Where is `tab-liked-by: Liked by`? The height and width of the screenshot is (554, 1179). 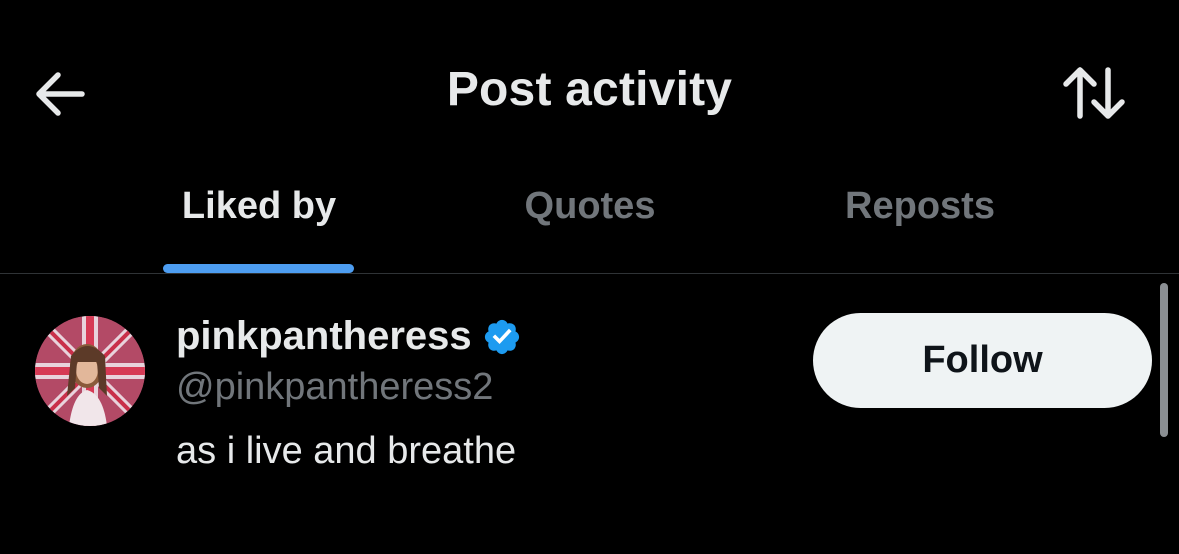
tab-liked-by: Liked by is located at coordinates (259, 224).